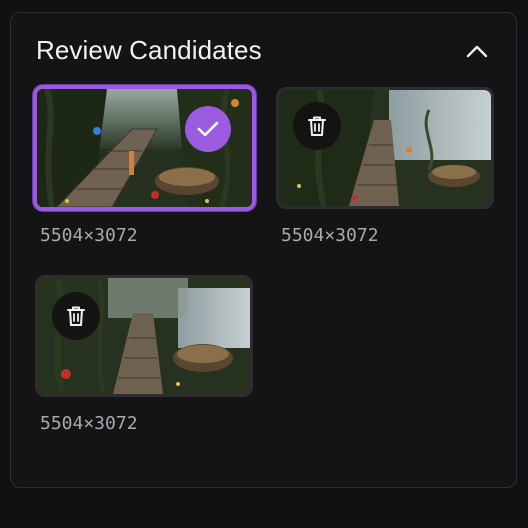 Image resolution: width=528 pixels, height=528 pixels. I want to click on candidate-thumbnail-selected, so click(144, 148).